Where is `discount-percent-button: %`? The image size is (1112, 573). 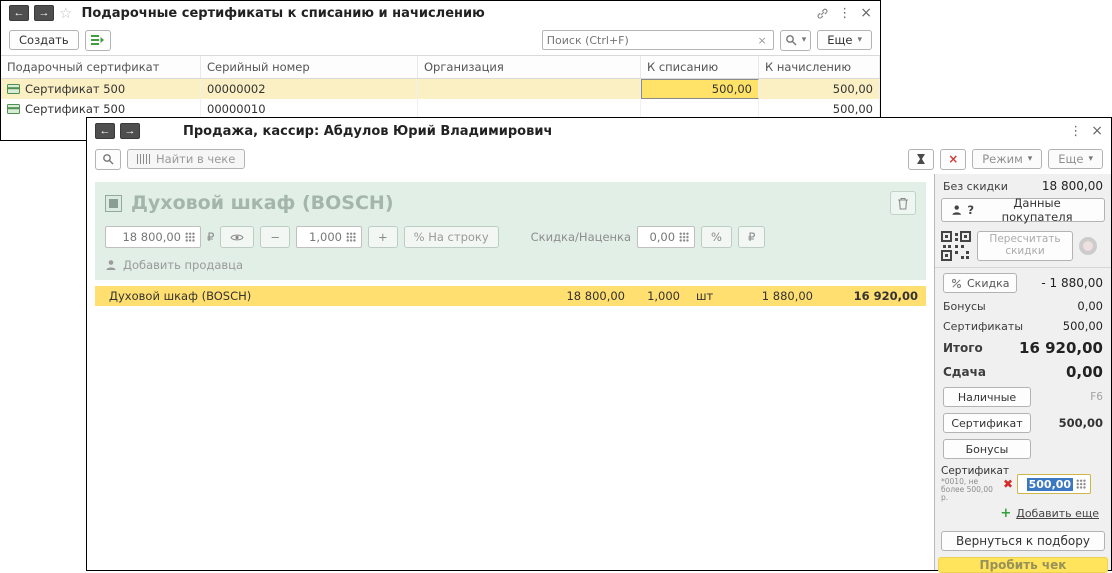 discount-percent-button: % is located at coordinates (716, 237).